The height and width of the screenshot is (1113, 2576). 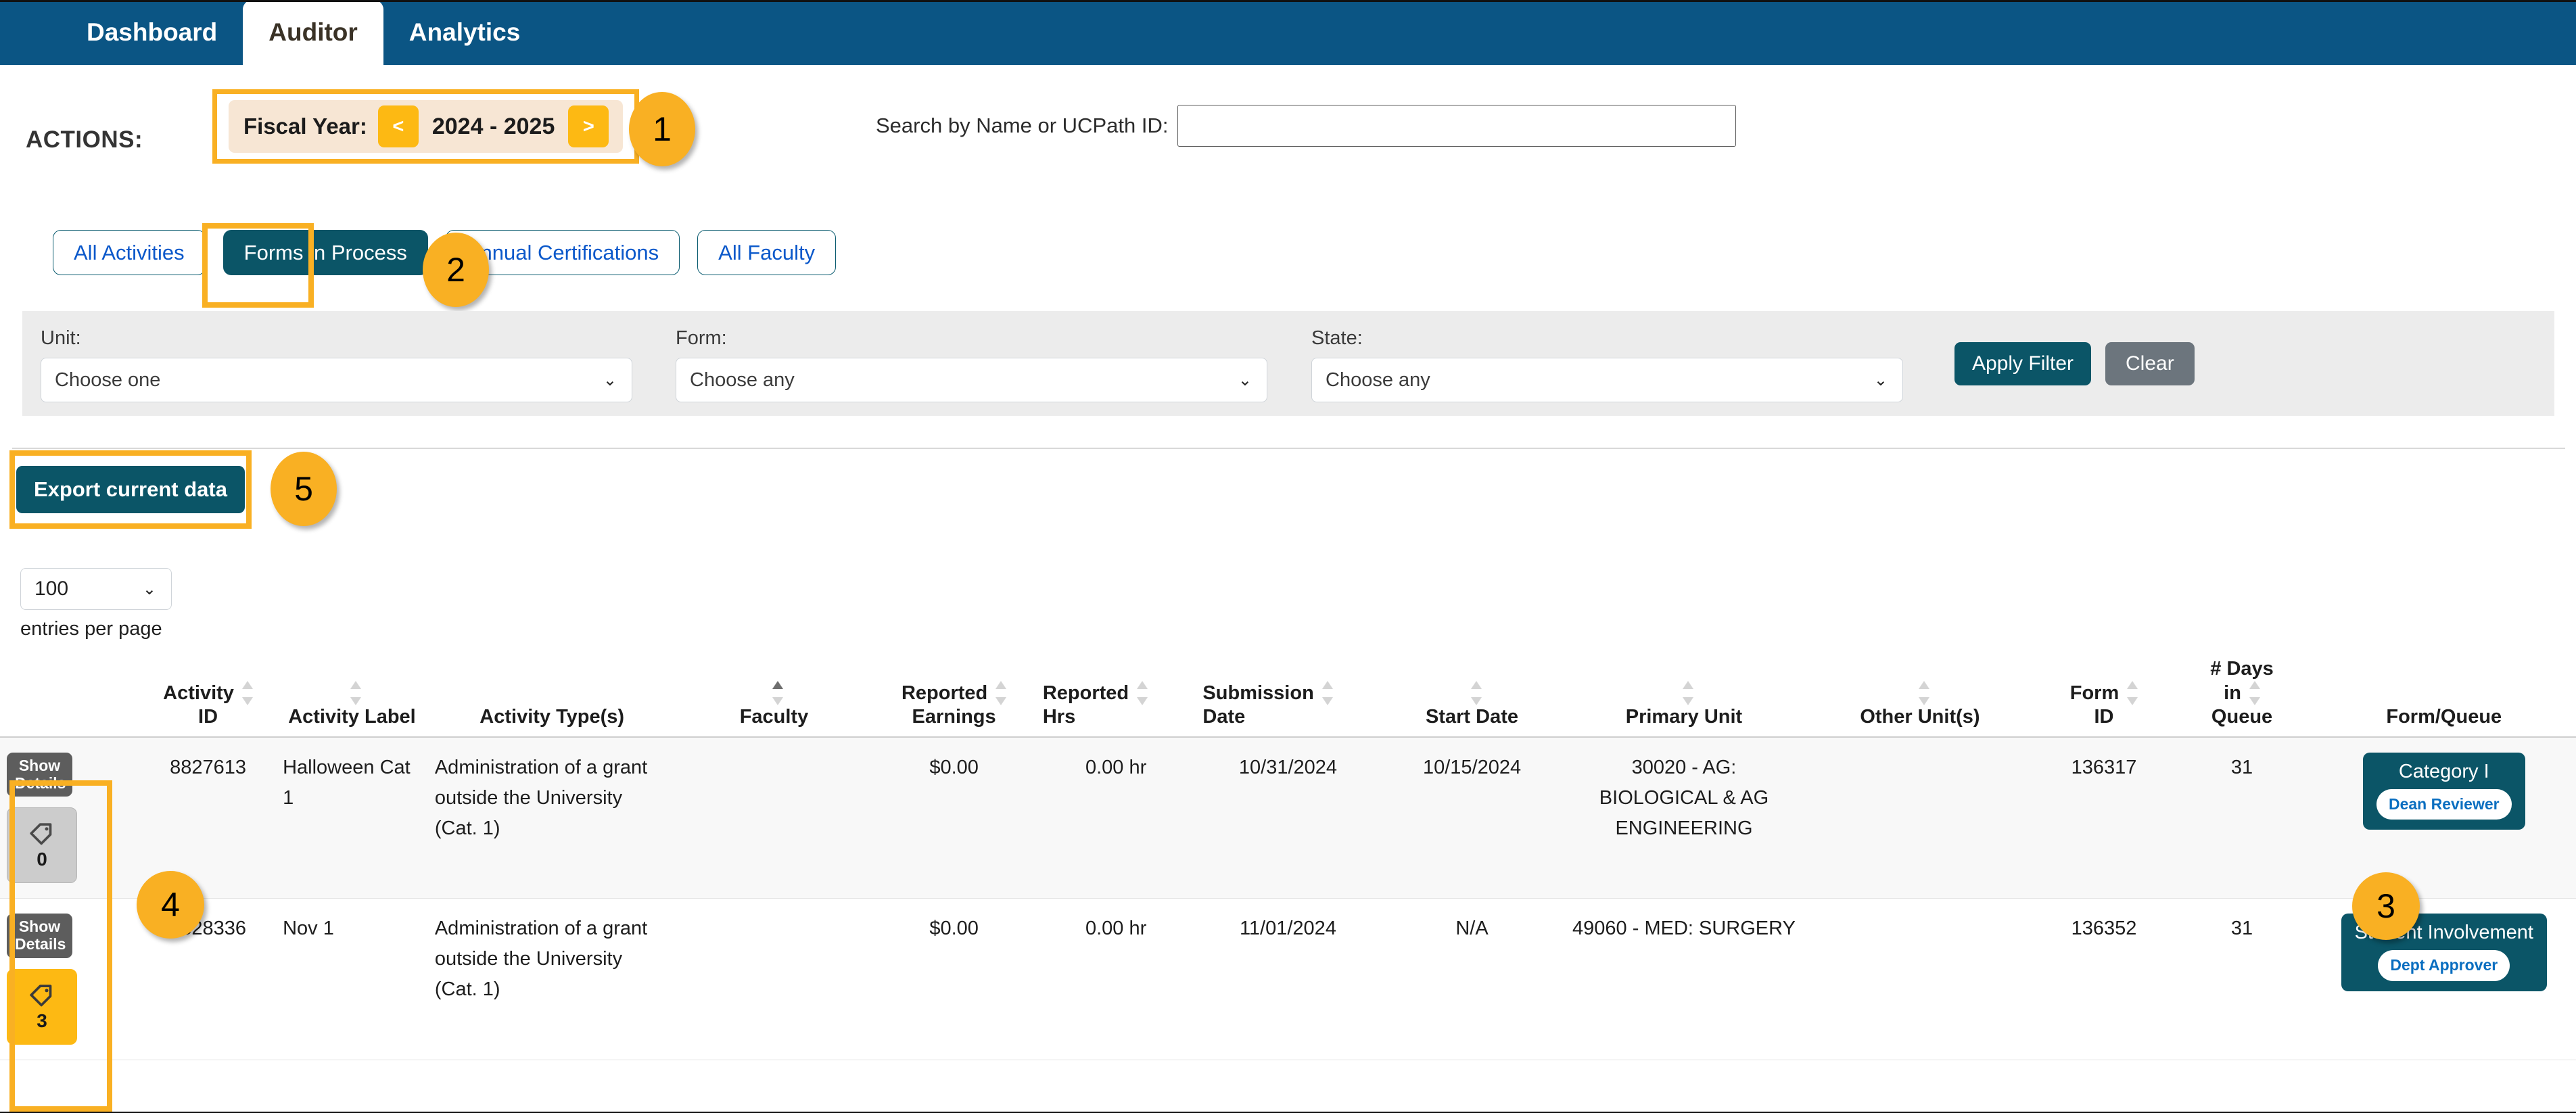 What do you see at coordinates (2150, 363) in the screenshot?
I see `clear-filter-button: Clear` at bounding box center [2150, 363].